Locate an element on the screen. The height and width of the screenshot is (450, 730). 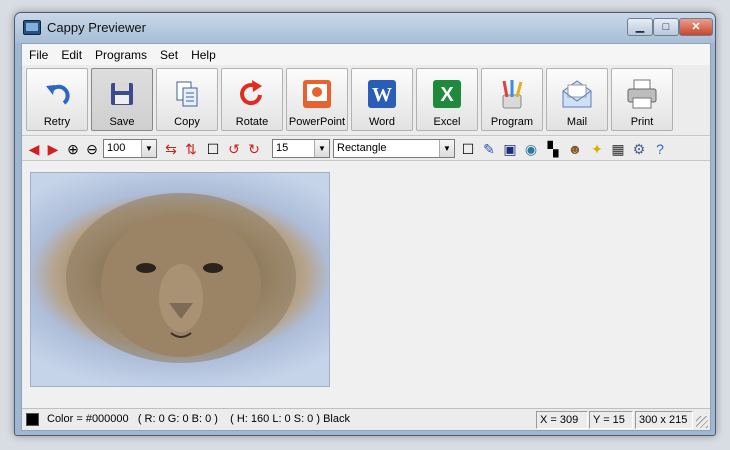
retry-button: Retry is located at coordinates (57, 99).